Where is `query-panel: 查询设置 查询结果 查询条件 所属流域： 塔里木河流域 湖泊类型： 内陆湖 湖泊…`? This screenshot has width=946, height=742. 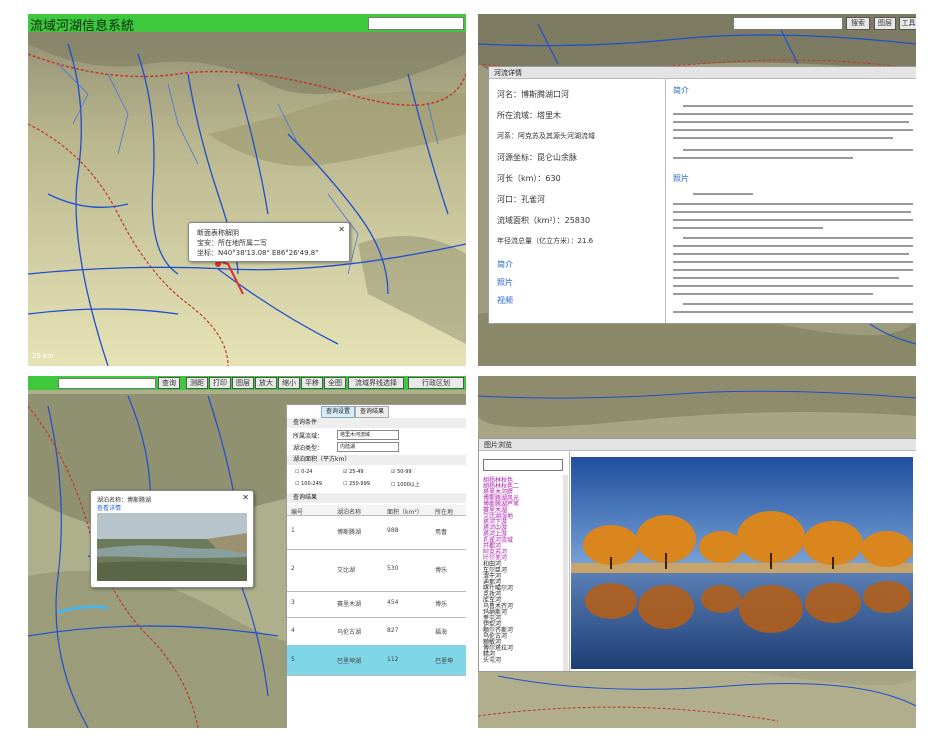
query-panel: 查询设置 查询结果 查询条件 所属流域： 塔里木河流域 湖泊类型： 内陆湖 湖泊… is located at coordinates (376, 566).